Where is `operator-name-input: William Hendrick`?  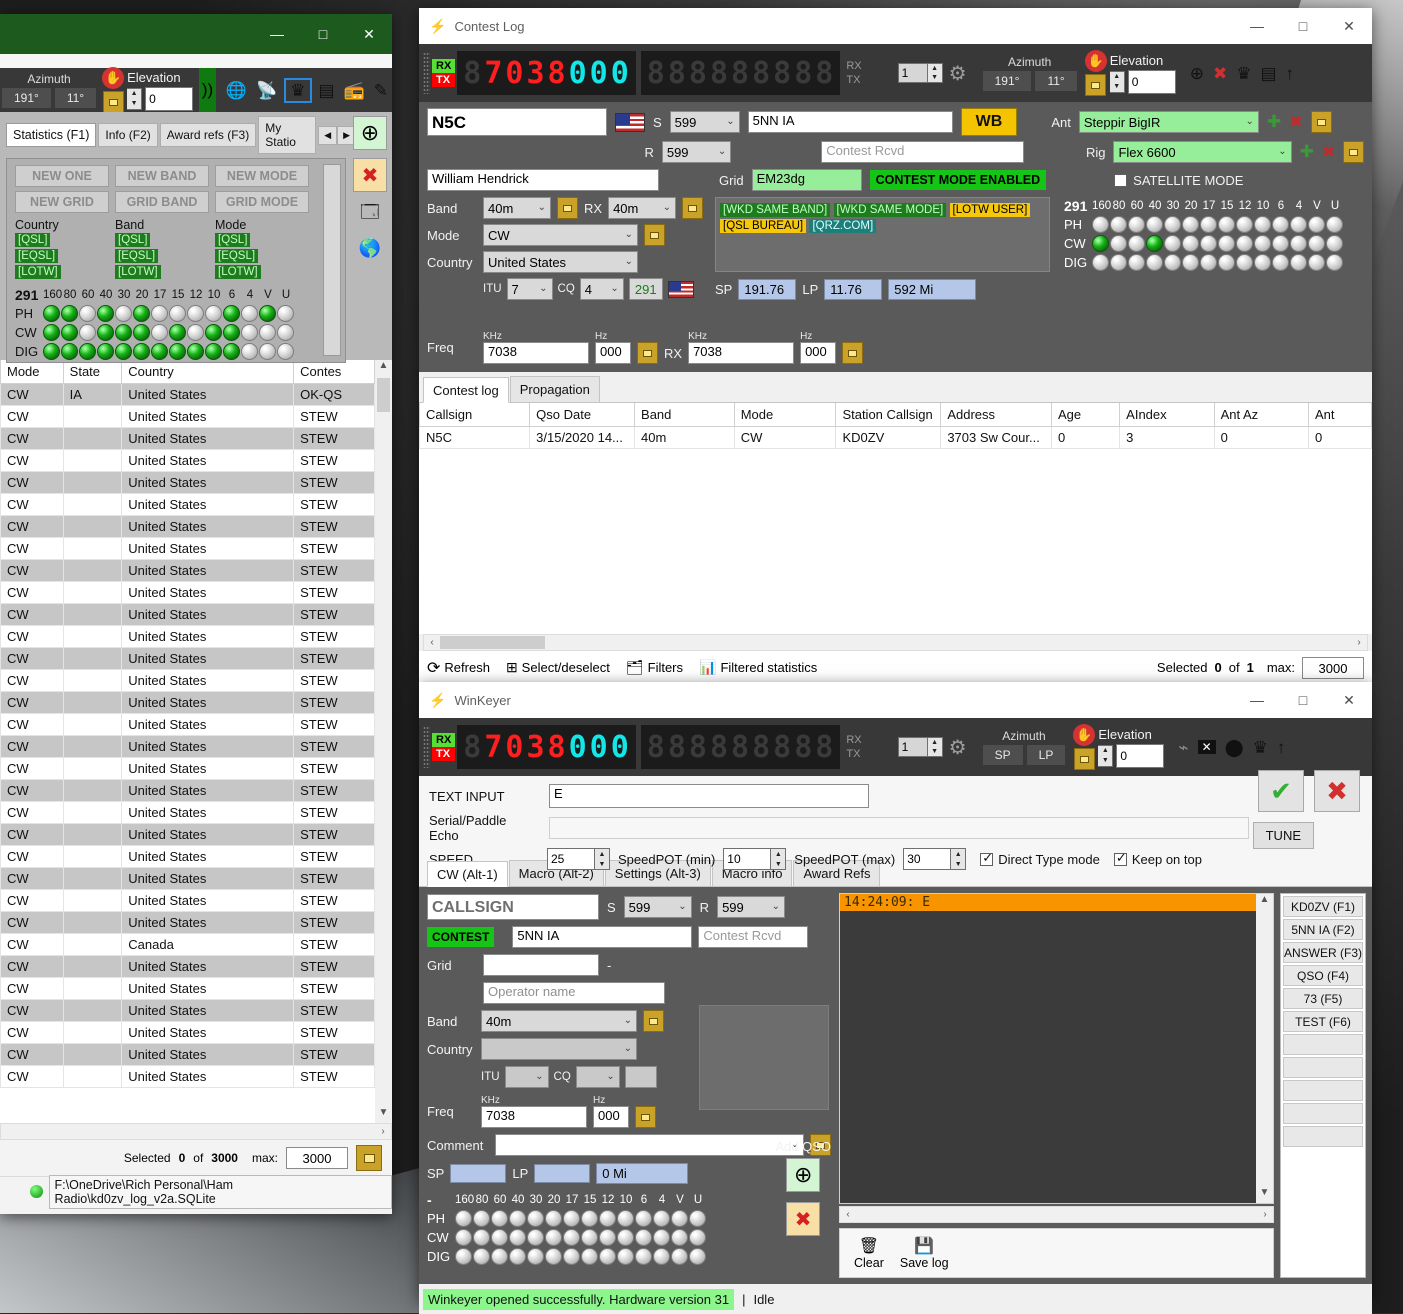
operator-name-input: William Hendrick is located at coordinates (543, 180).